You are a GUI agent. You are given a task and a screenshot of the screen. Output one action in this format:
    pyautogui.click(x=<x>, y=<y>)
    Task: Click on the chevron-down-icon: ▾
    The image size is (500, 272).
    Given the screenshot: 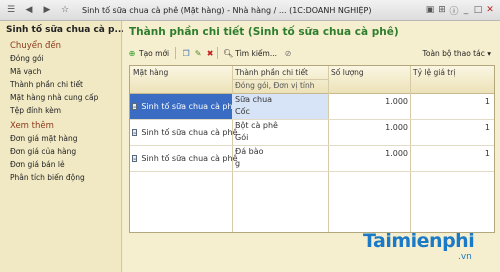 What is the action you would take?
    pyautogui.click(x=489, y=53)
    